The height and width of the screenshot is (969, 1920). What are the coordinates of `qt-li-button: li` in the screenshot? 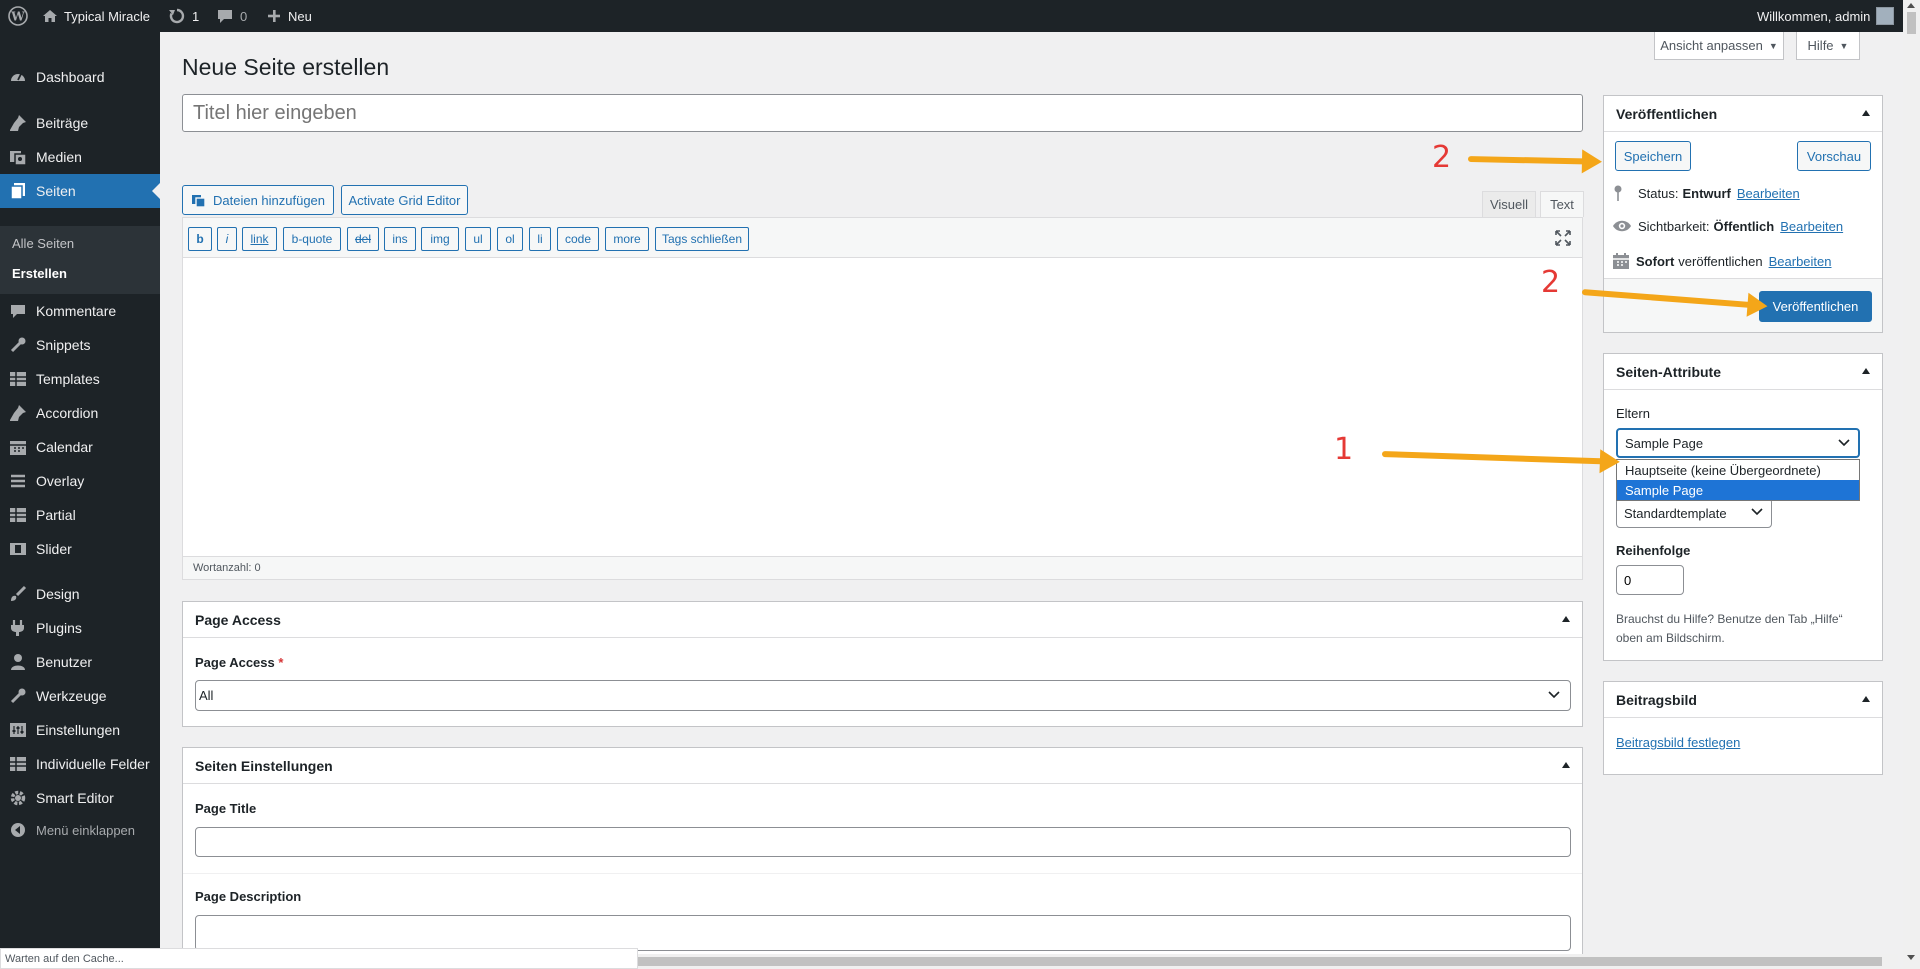 It's located at (540, 239).